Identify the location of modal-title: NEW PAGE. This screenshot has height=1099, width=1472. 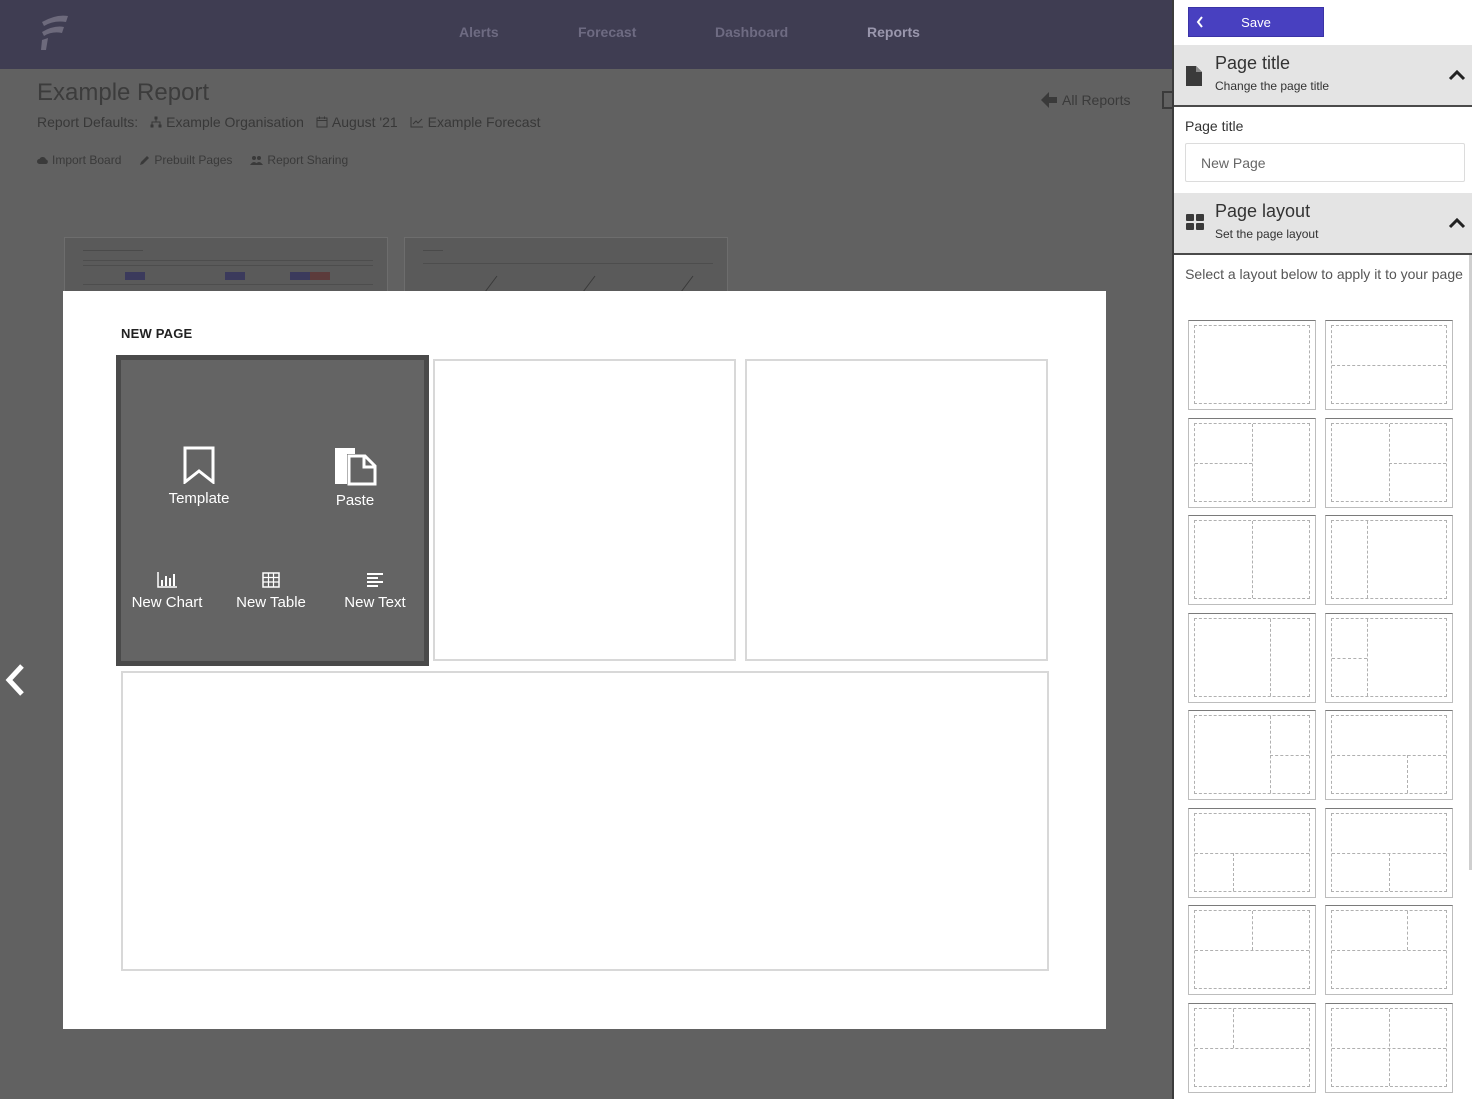
(157, 333).